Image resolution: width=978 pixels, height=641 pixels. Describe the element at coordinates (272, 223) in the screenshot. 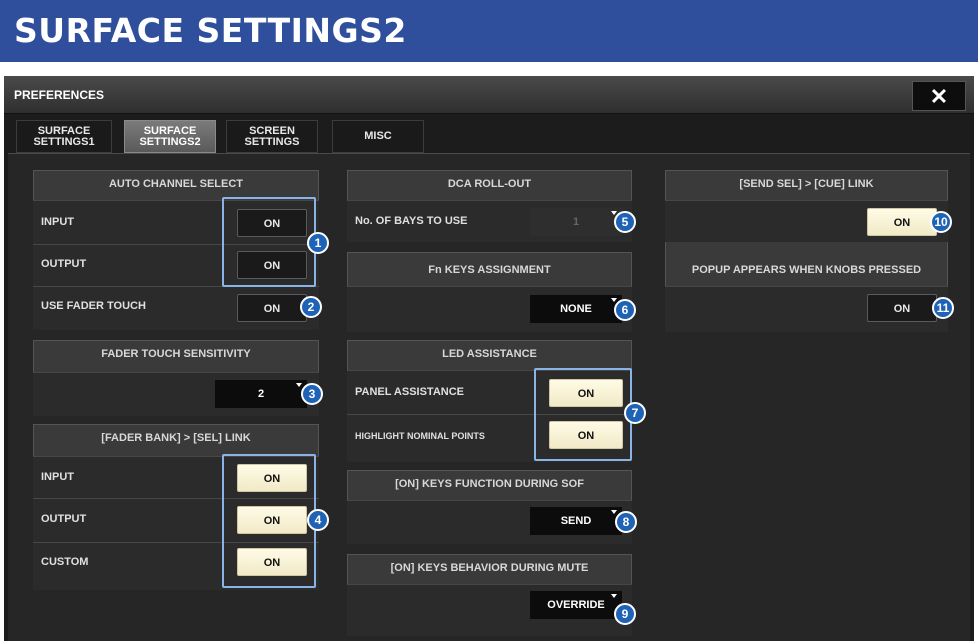

I see `auto-select-input-button: ON` at that location.